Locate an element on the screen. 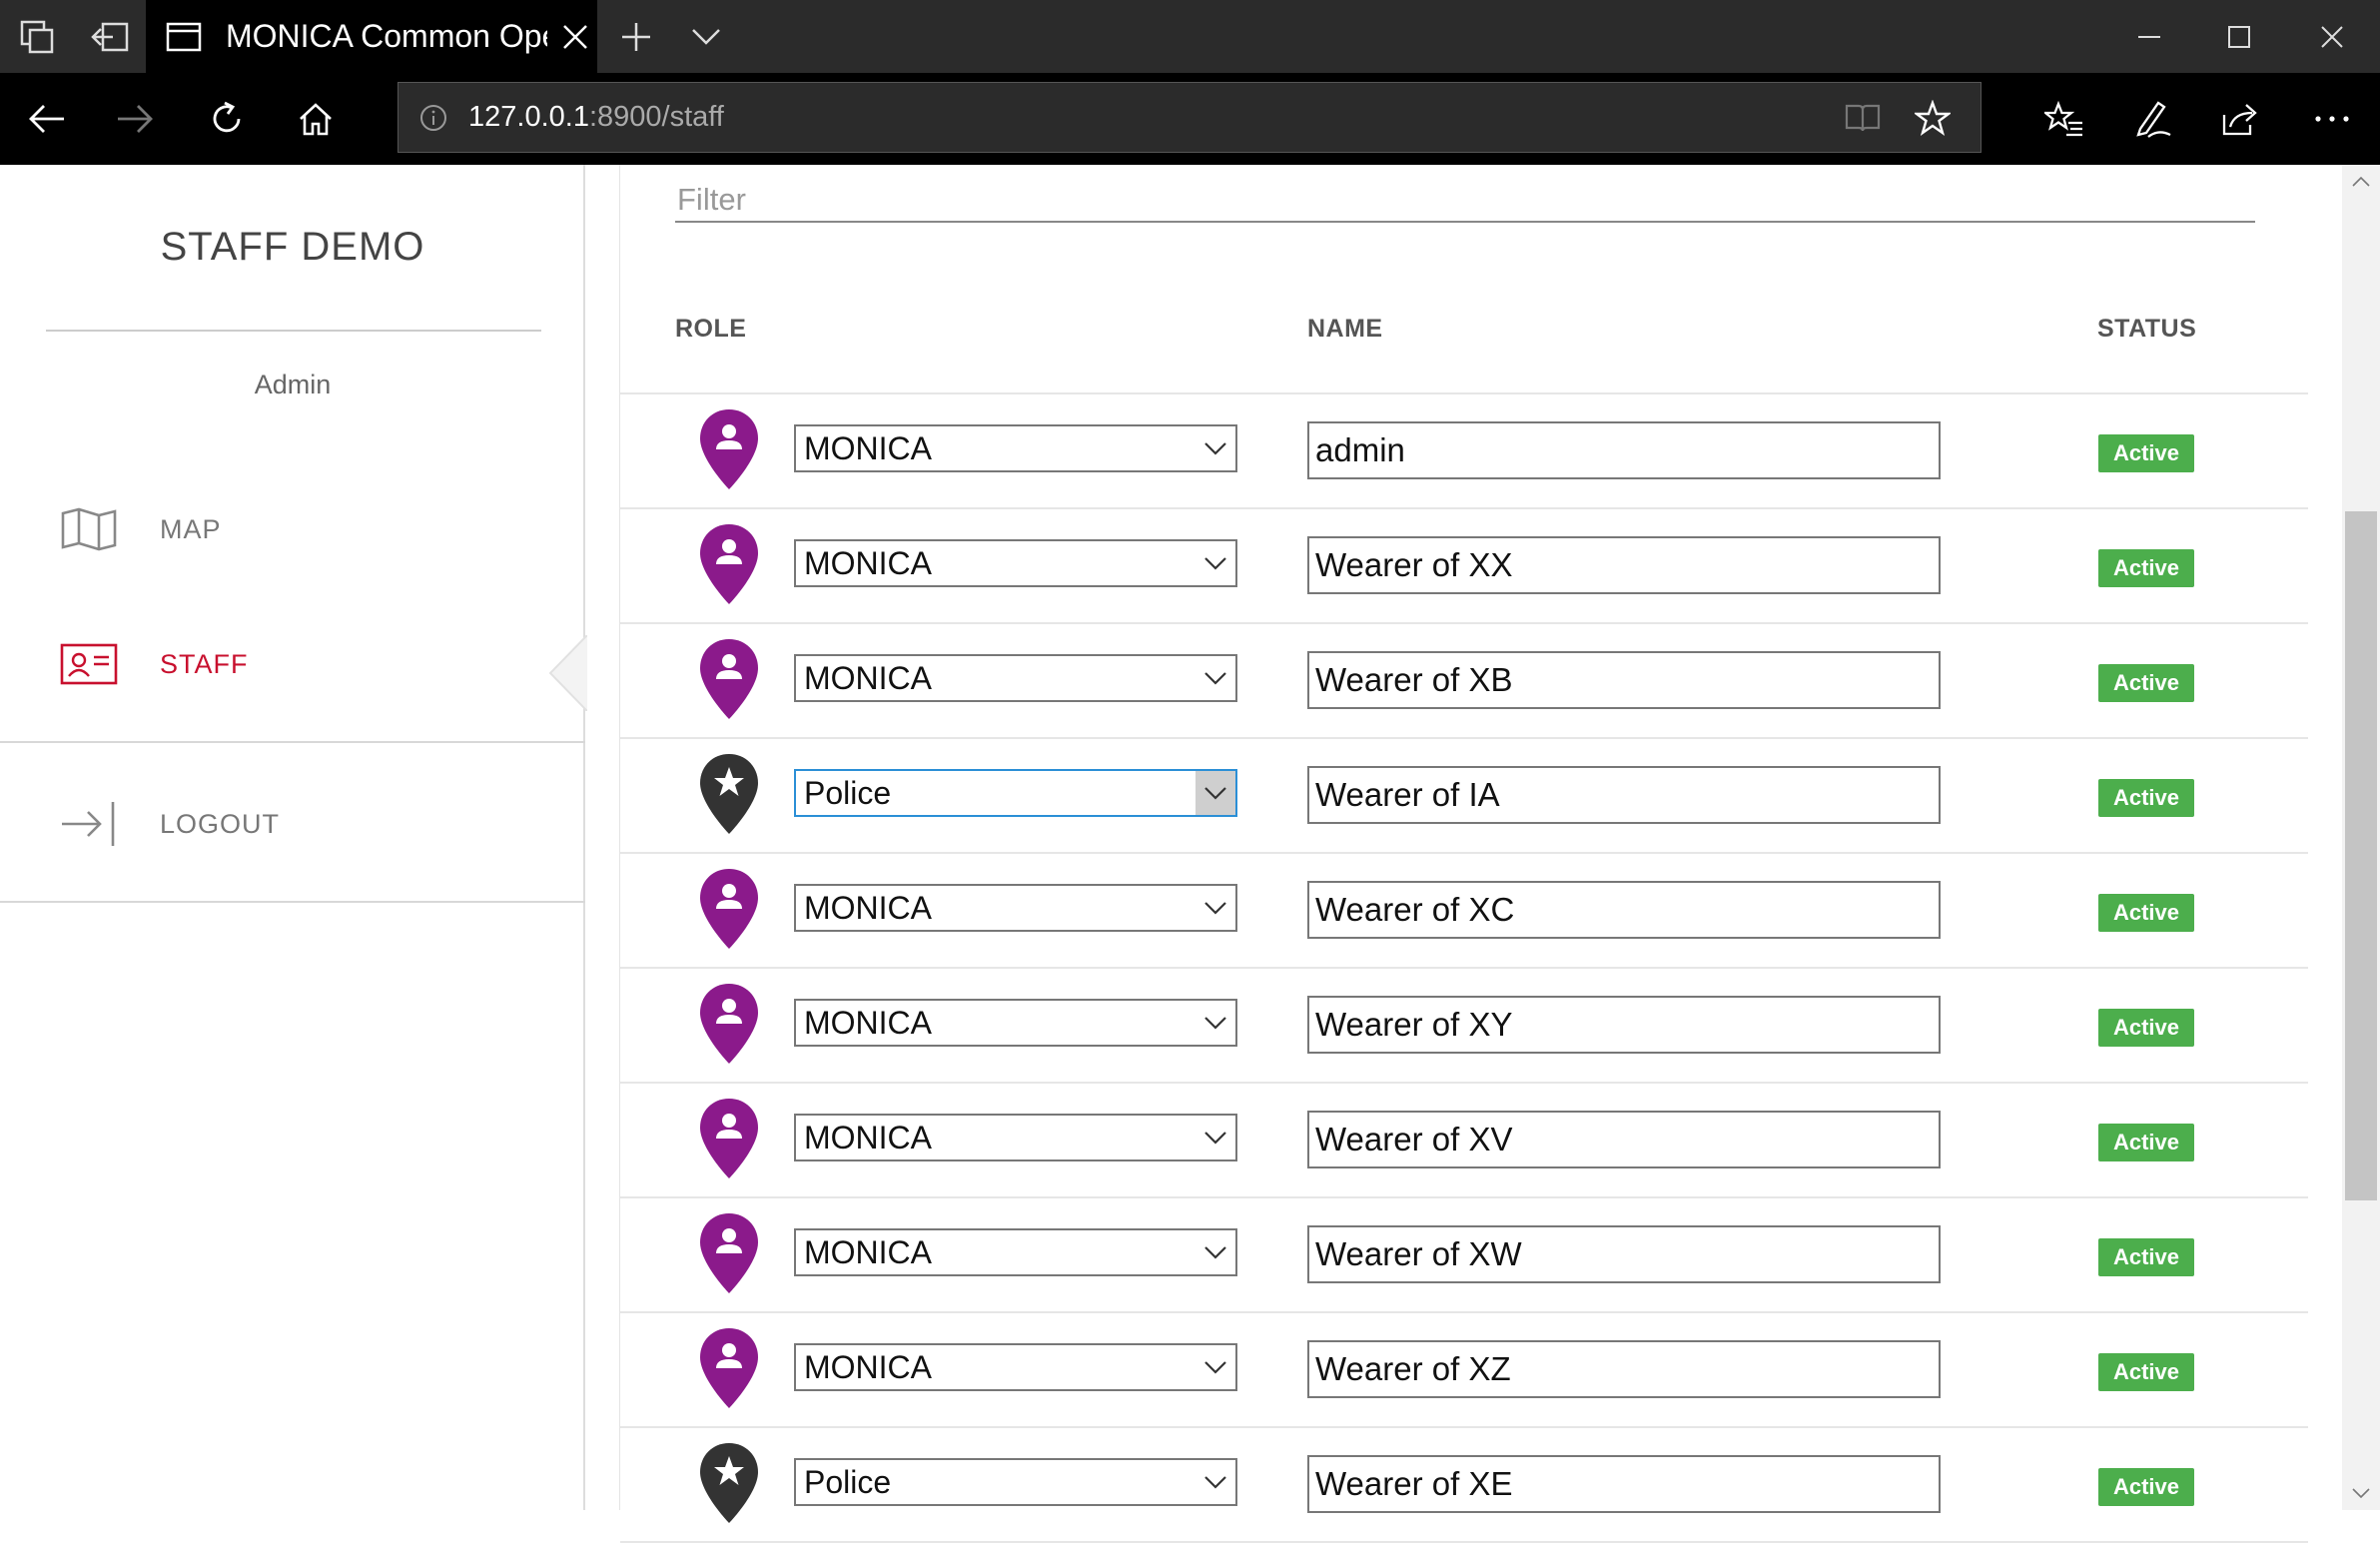 The width and height of the screenshot is (2380, 1543). tab-actions-icon is located at coordinates (36, 36).